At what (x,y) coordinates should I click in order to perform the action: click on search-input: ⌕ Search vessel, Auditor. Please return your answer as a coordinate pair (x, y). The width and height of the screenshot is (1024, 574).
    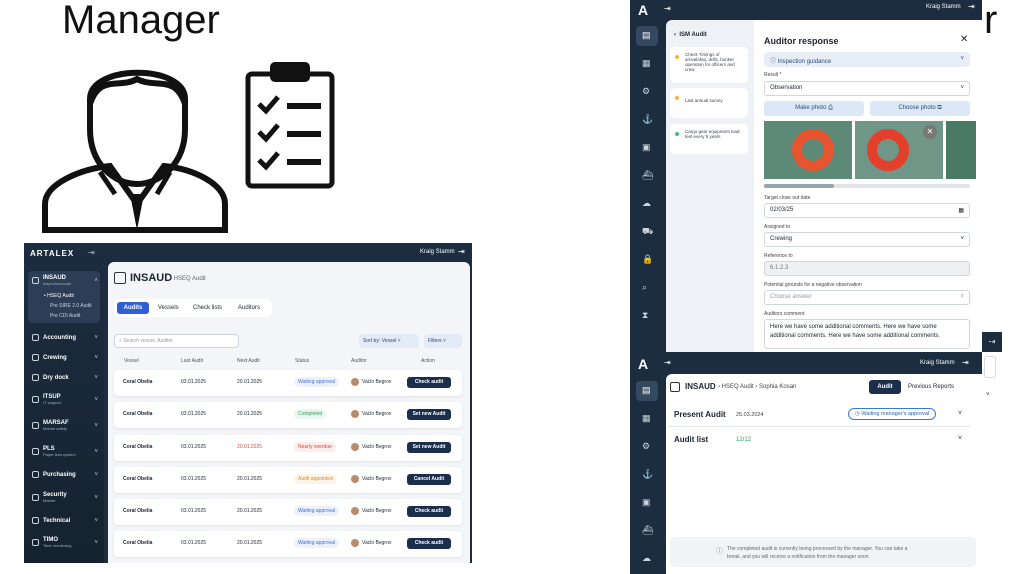
    Looking at the image, I should click on (176, 341).